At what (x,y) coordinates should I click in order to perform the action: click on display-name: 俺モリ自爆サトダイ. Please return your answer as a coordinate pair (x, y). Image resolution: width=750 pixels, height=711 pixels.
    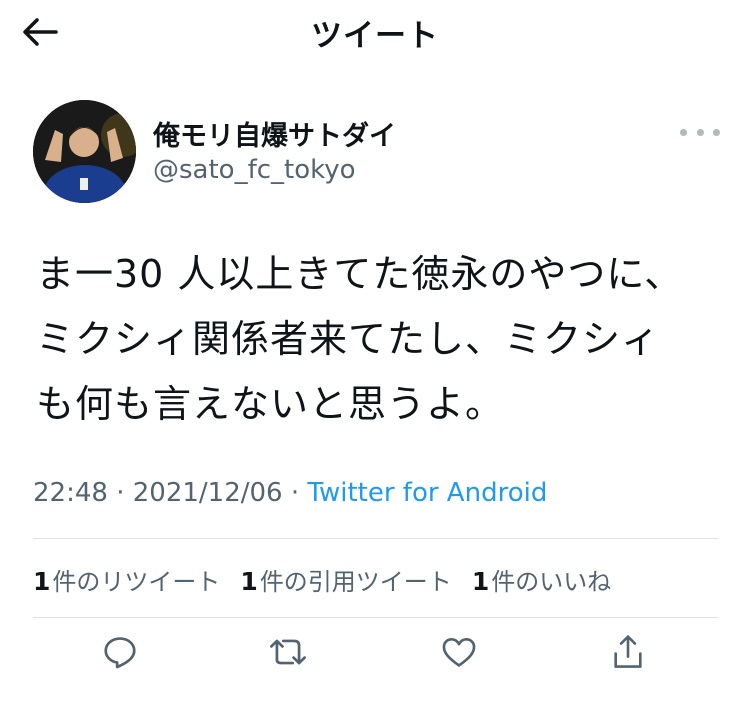
    Looking at the image, I should click on (274, 133).